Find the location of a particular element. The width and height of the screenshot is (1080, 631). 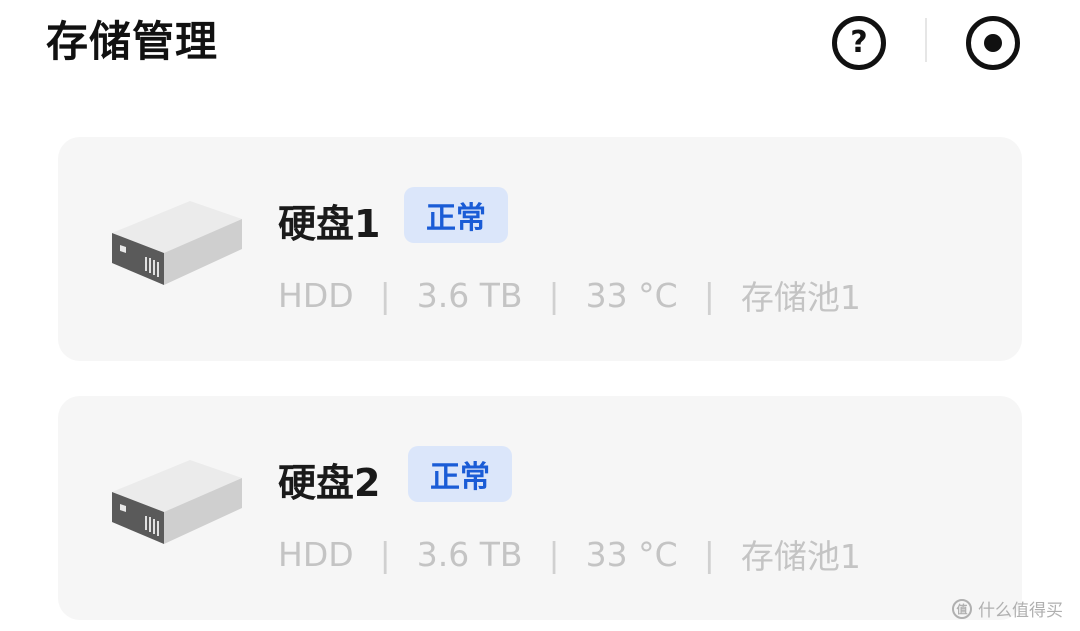

page-title: 存储管理 is located at coordinates (132, 41).